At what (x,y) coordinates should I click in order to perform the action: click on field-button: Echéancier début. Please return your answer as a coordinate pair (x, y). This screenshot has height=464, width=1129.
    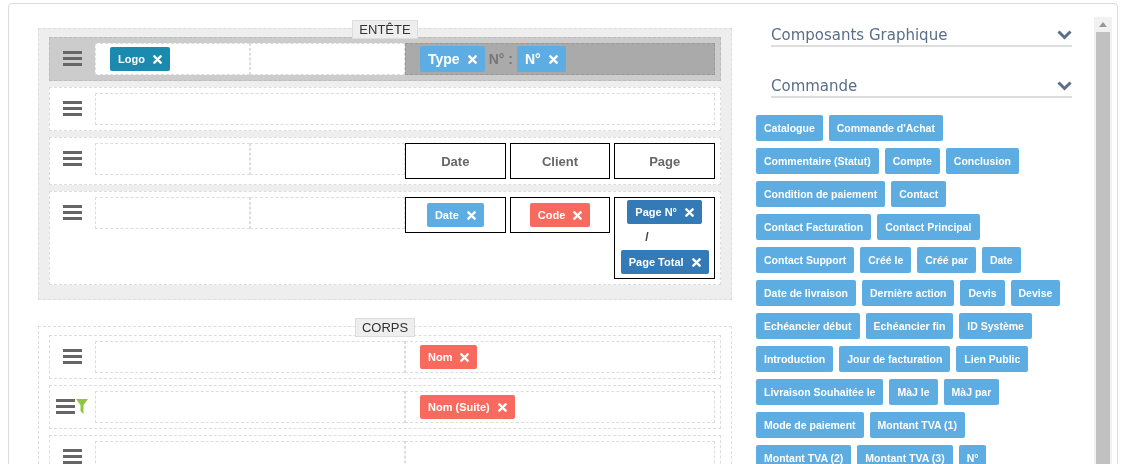
    Looking at the image, I should click on (808, 326).